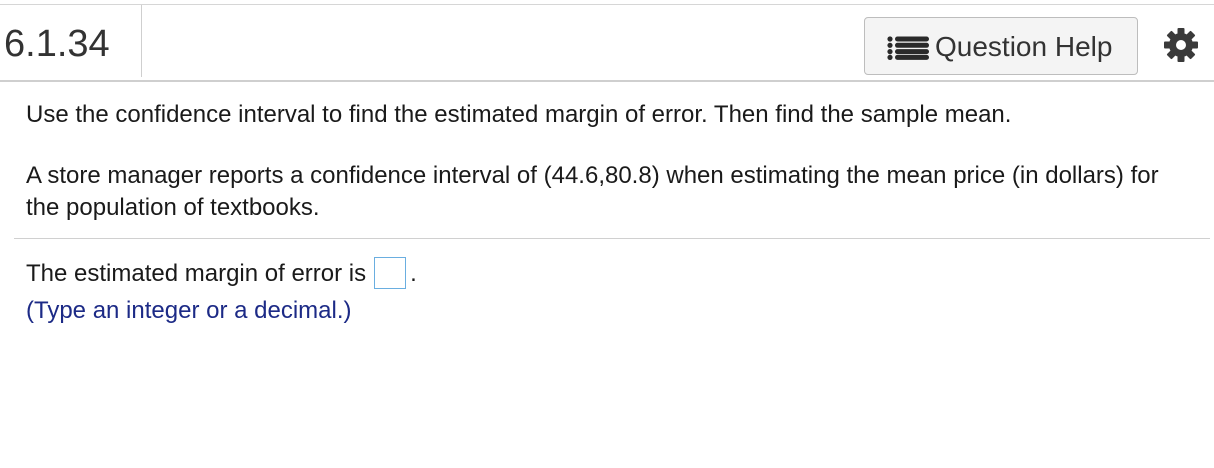  I want to click on margin-of-error-input, so click(390, 273).